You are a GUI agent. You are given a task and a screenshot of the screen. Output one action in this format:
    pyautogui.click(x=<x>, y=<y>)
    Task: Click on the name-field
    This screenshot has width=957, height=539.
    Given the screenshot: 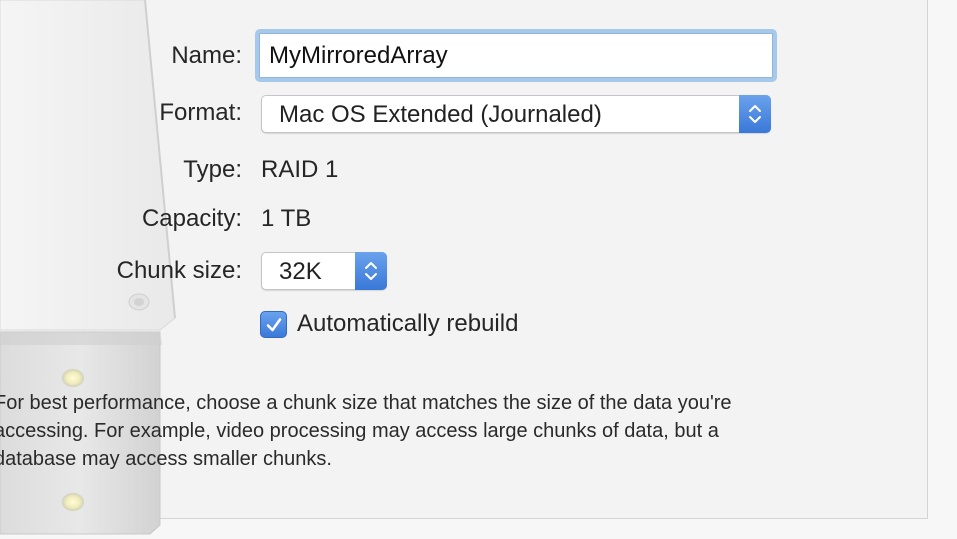 What is the action you would take?
    pyautogui.click(x=516, y=55)
    